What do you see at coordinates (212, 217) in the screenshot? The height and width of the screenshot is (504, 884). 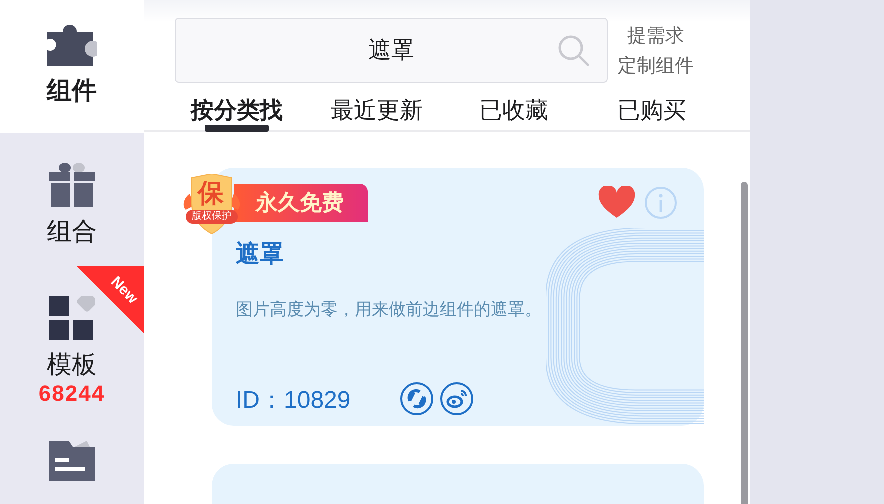 I see `shield-ribbon-text: 版权保护` at bounding box center [212, 217].